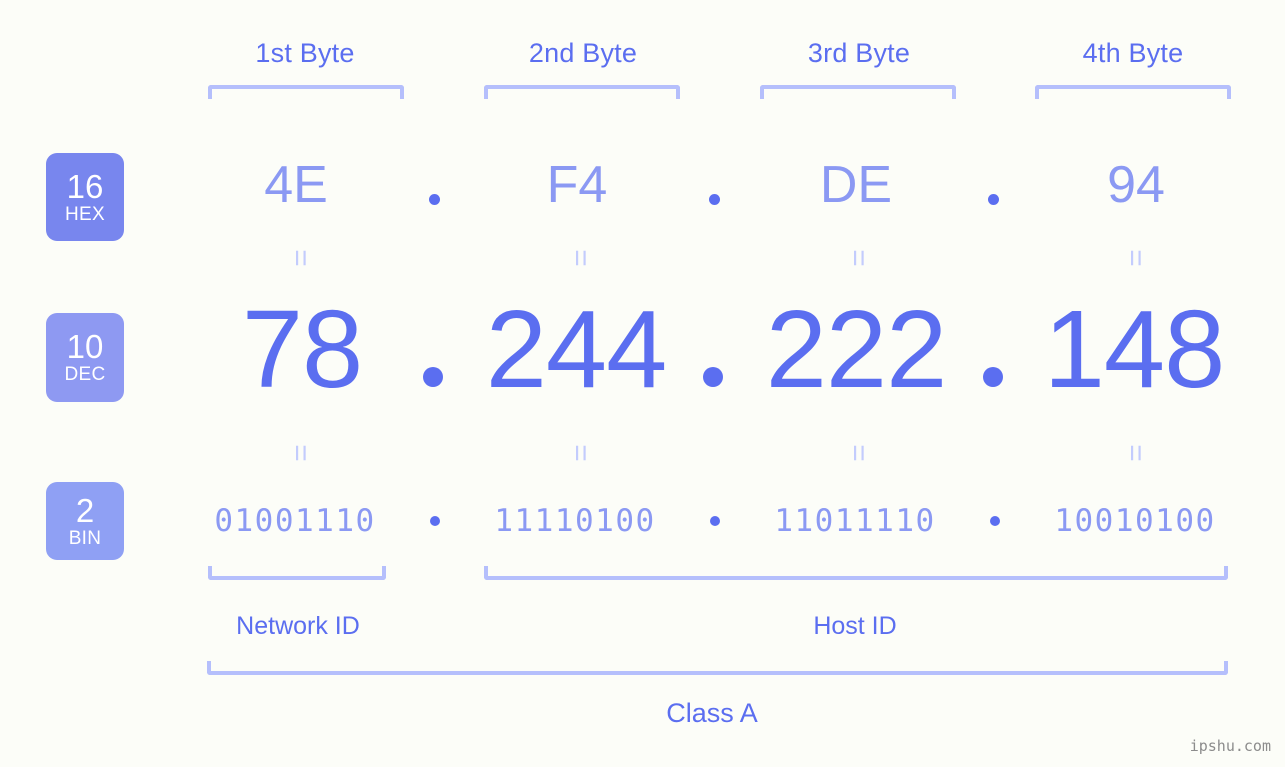  What do you see at coordinates (717, 668) in the screenshot?
I see `class-bracket` at bounding box center [717, 668].